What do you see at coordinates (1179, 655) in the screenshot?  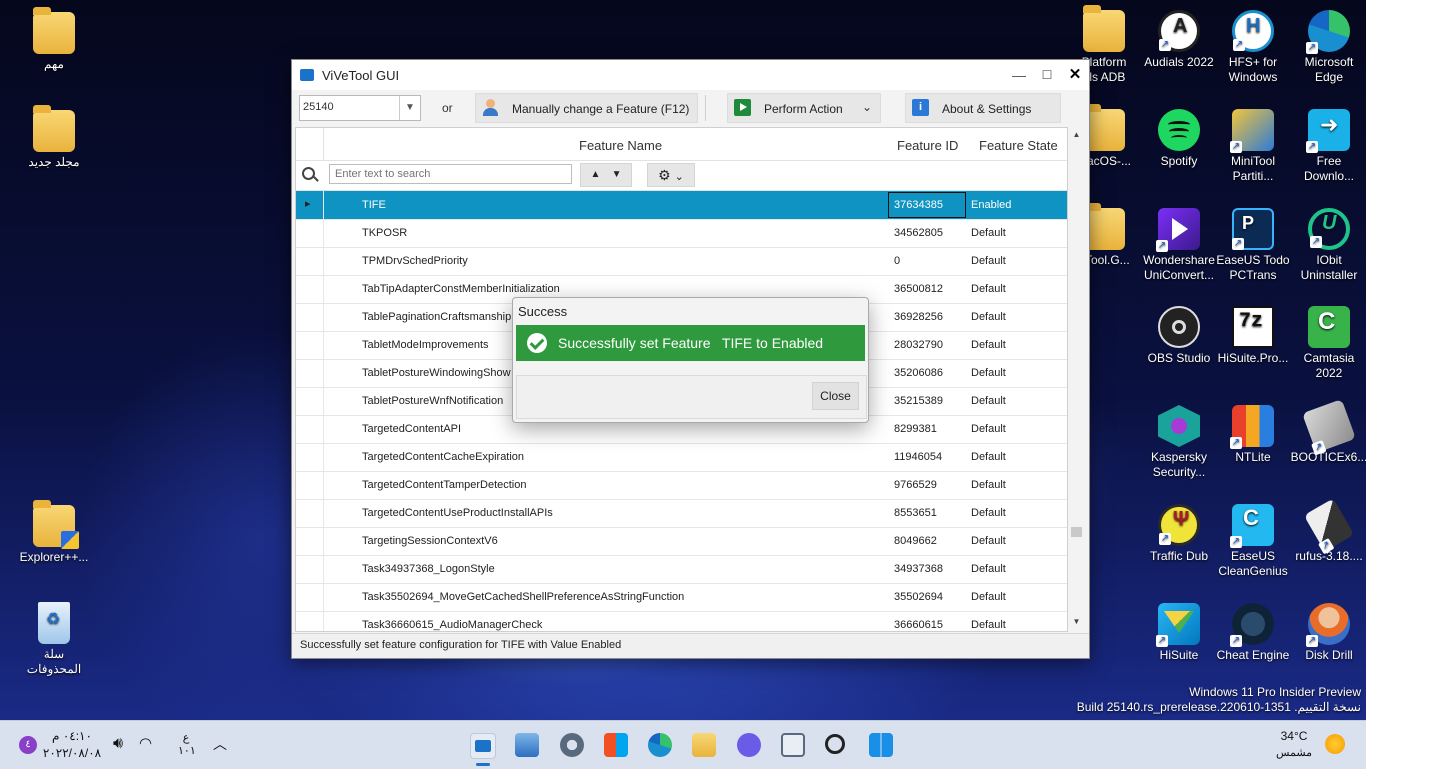 I see `desktop-icon-label: HiSuite` at bounding box center [1179, 655].